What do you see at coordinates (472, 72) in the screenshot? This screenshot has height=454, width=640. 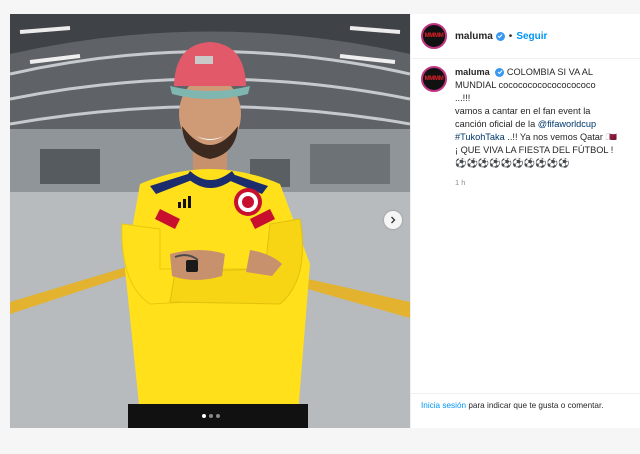 I see `caption-username: maluma` at bounding box center [472, 72].